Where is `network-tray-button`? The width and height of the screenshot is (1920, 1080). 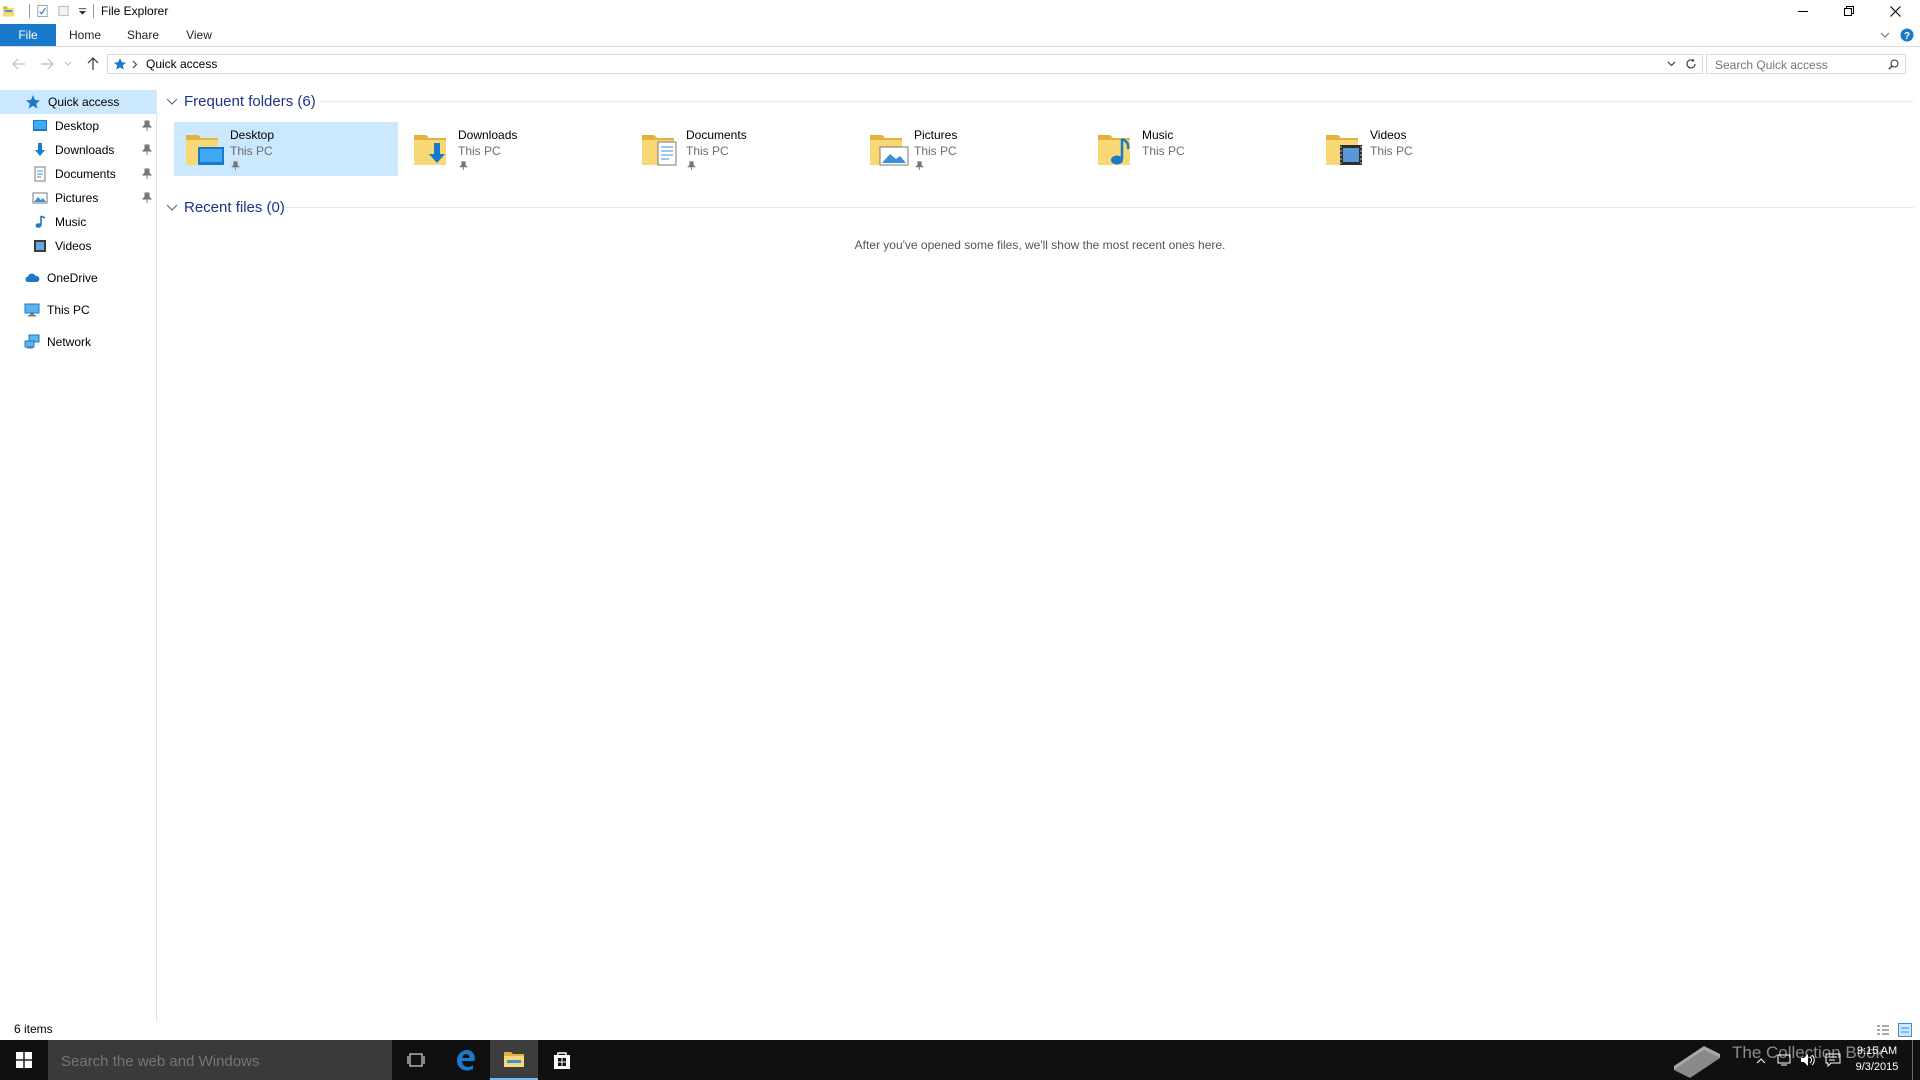
network-tray-button is located at coordinates (1784, 1060).